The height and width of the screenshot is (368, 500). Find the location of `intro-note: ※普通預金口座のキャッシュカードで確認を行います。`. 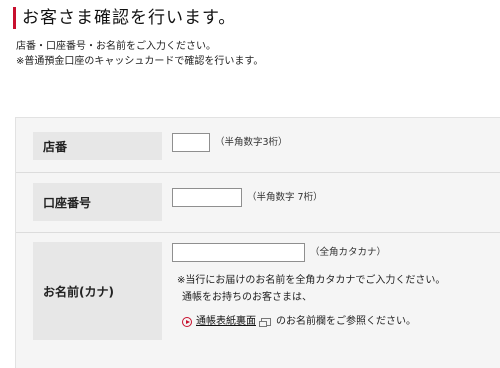

intro-note: ※普通預金口座のキャッシュカードで確認を行います。 is located at coordinates (140, 61).